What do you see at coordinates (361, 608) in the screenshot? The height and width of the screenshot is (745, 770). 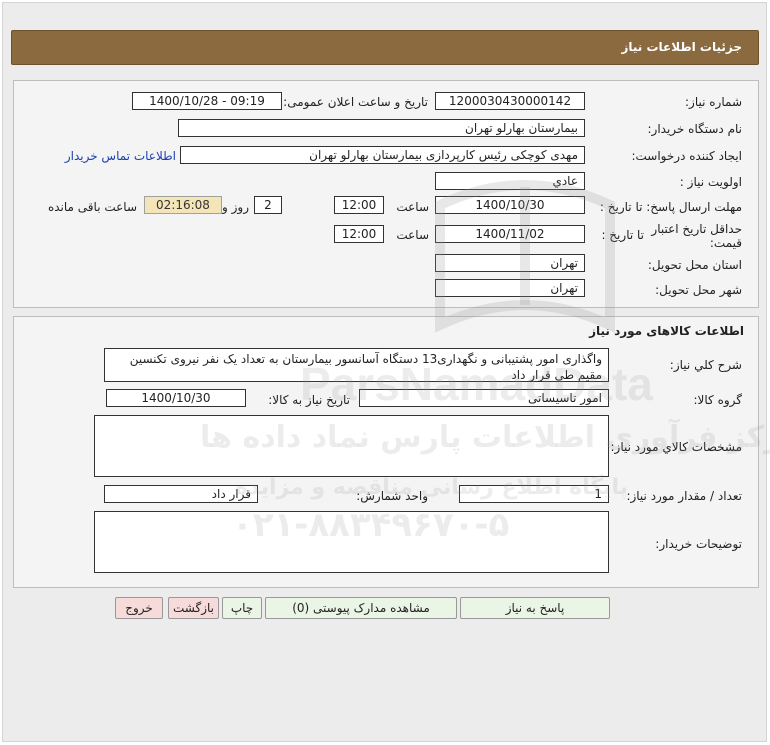 I see `attachments-button: مشاهده مدارک پیوستی (0)` at bounding box center [361, 608].